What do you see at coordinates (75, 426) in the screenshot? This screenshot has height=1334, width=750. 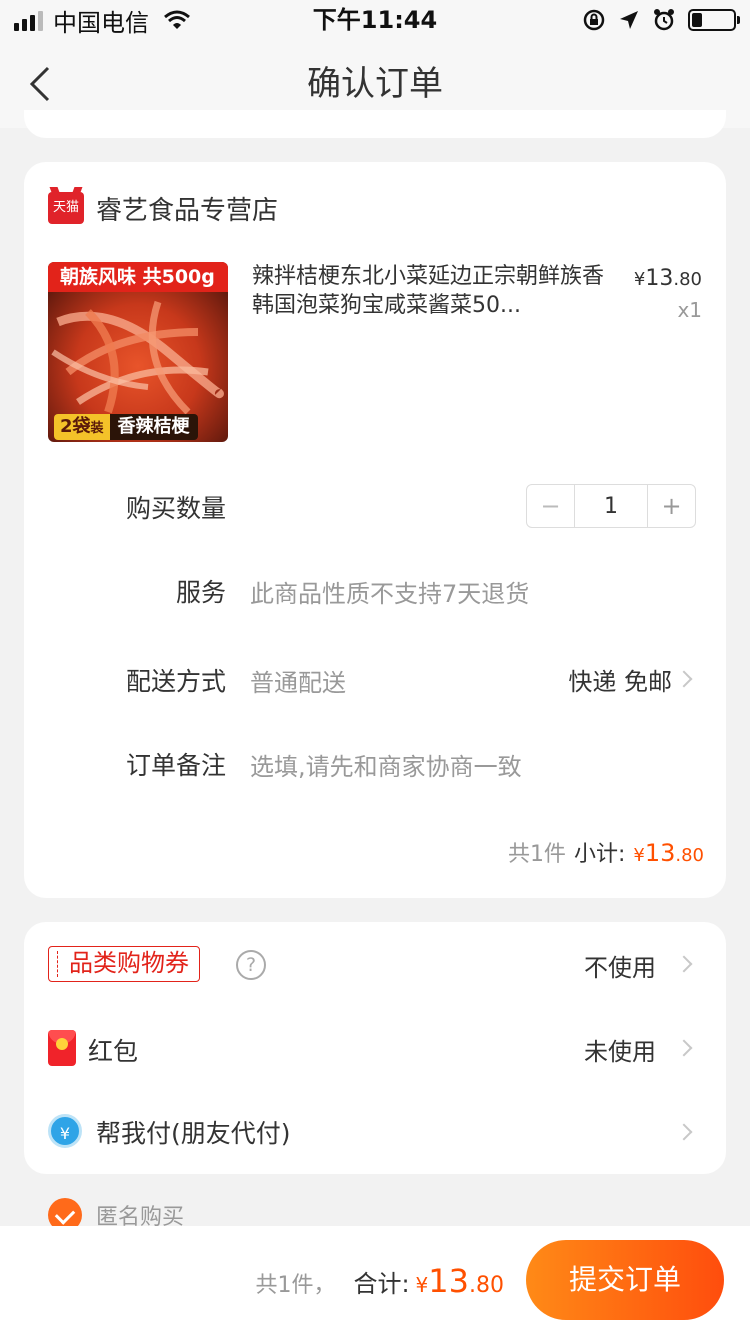 I see `image-tag-count-text: 2袋` at bounding box center [75, 426].